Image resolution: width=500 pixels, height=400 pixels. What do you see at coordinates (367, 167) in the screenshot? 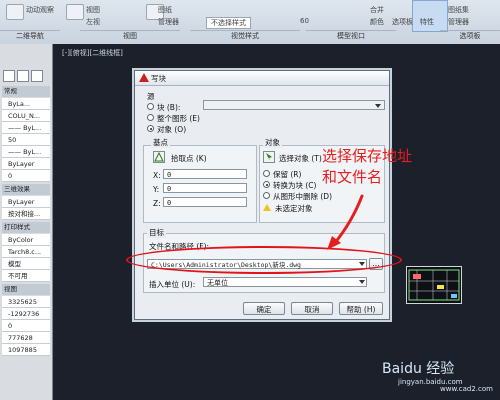
I see `annotation-text: 选择保存地址 和文件名` at bounding box center [367, 167].